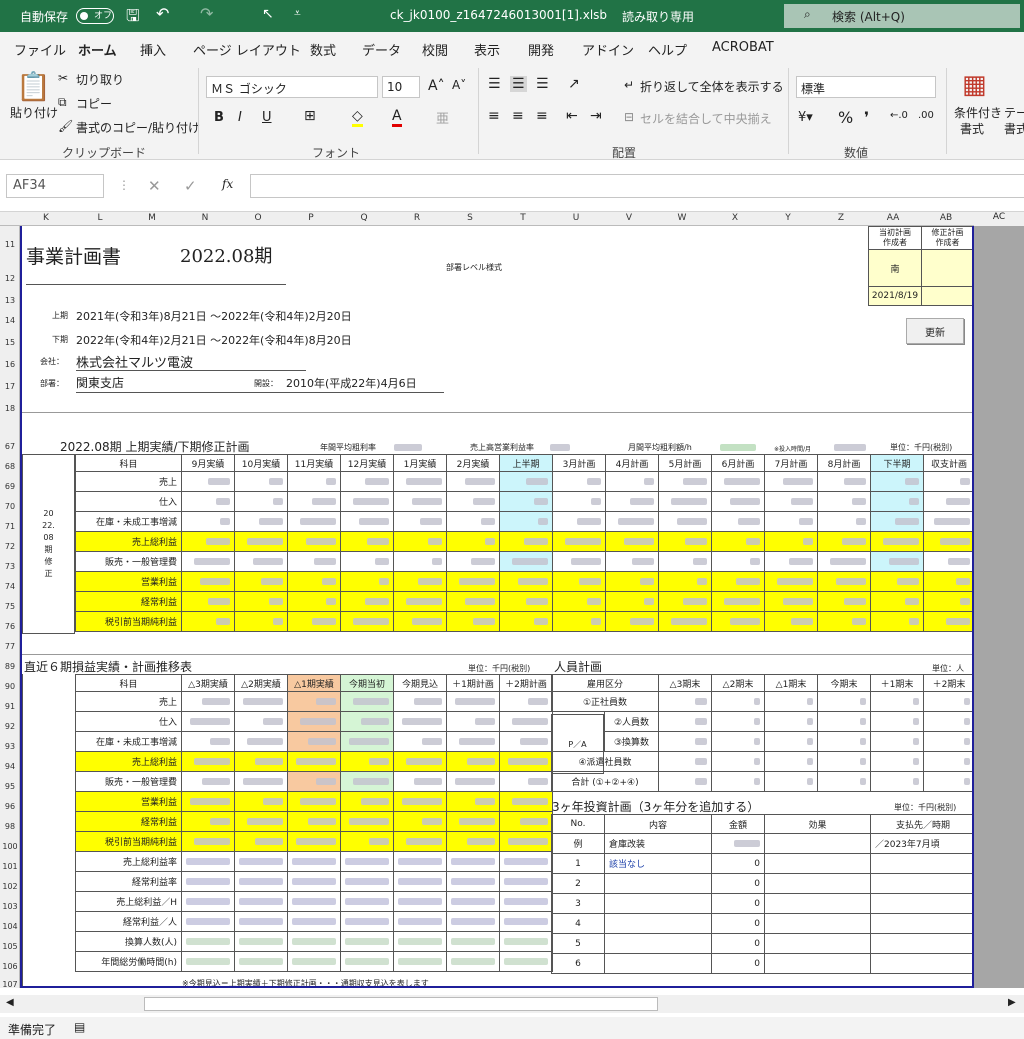  I want to click on investment-no-cell: 5, so click(578, 943).